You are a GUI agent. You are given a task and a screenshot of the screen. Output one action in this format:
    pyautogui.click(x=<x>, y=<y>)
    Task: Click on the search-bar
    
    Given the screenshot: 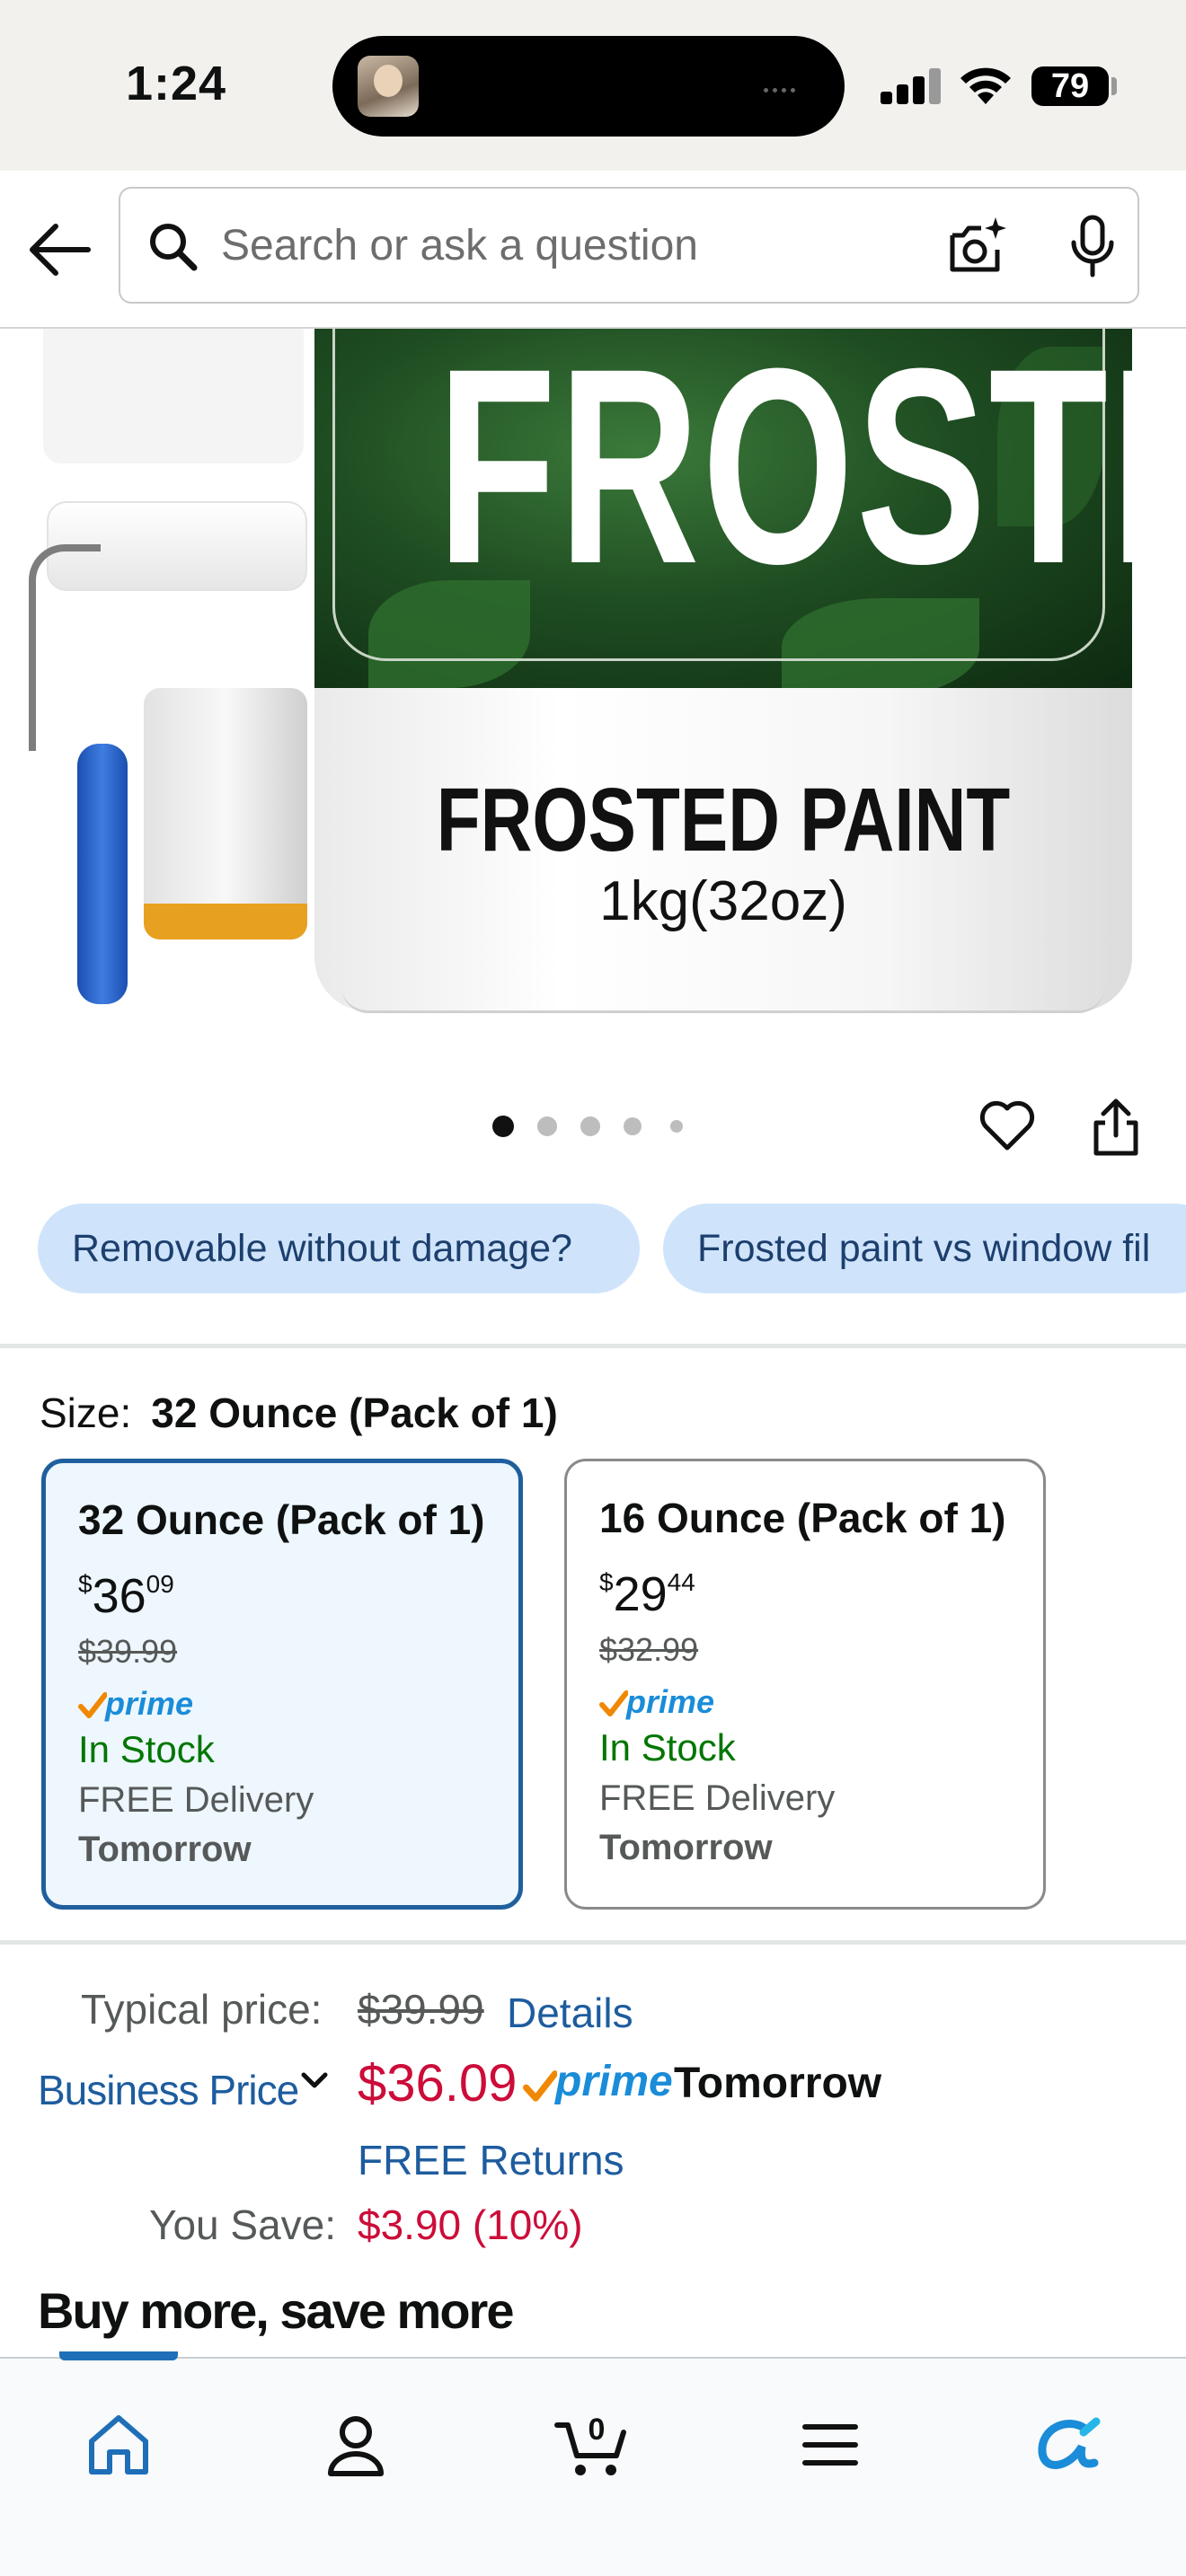 What is the action you would take?
    pyautogui.click(x=629, y=245)
    